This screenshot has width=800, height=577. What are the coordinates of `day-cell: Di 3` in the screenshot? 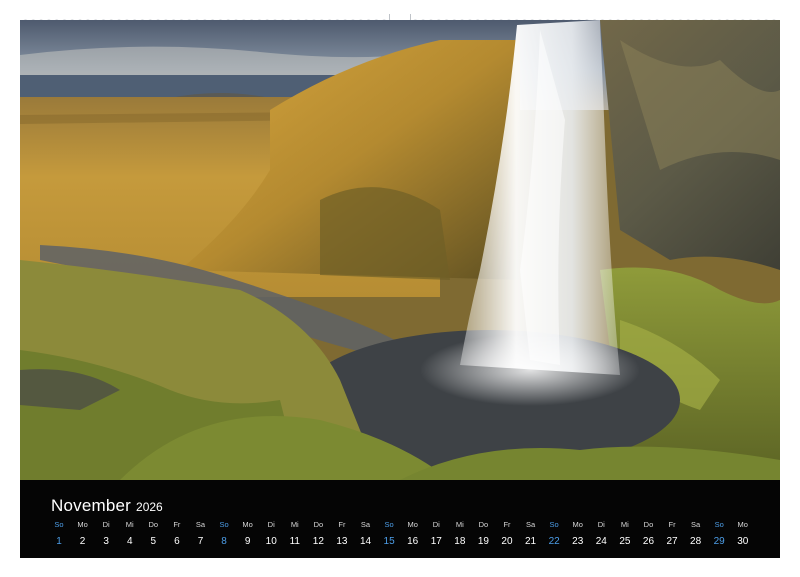 It's located at (106, 534).